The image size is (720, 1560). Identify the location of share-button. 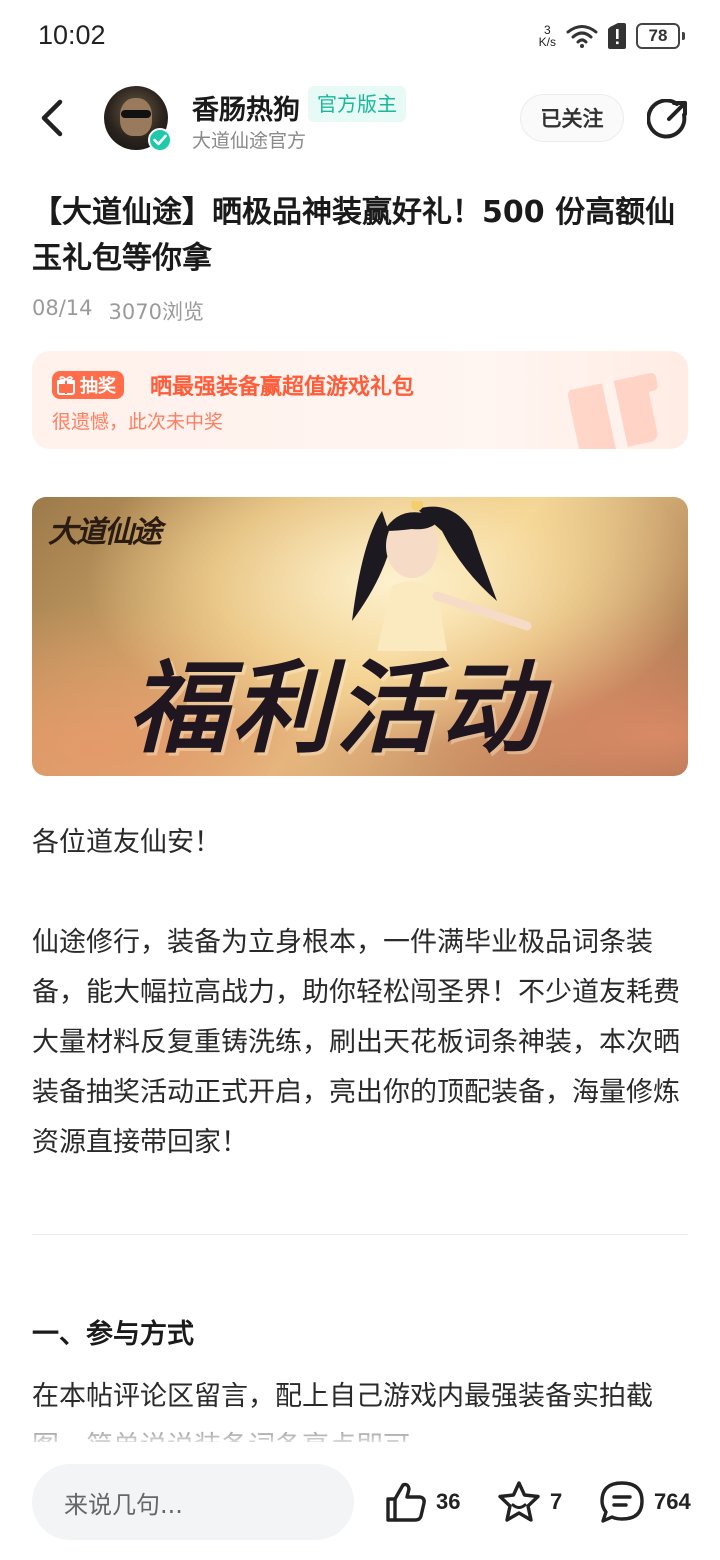
(668, 120).